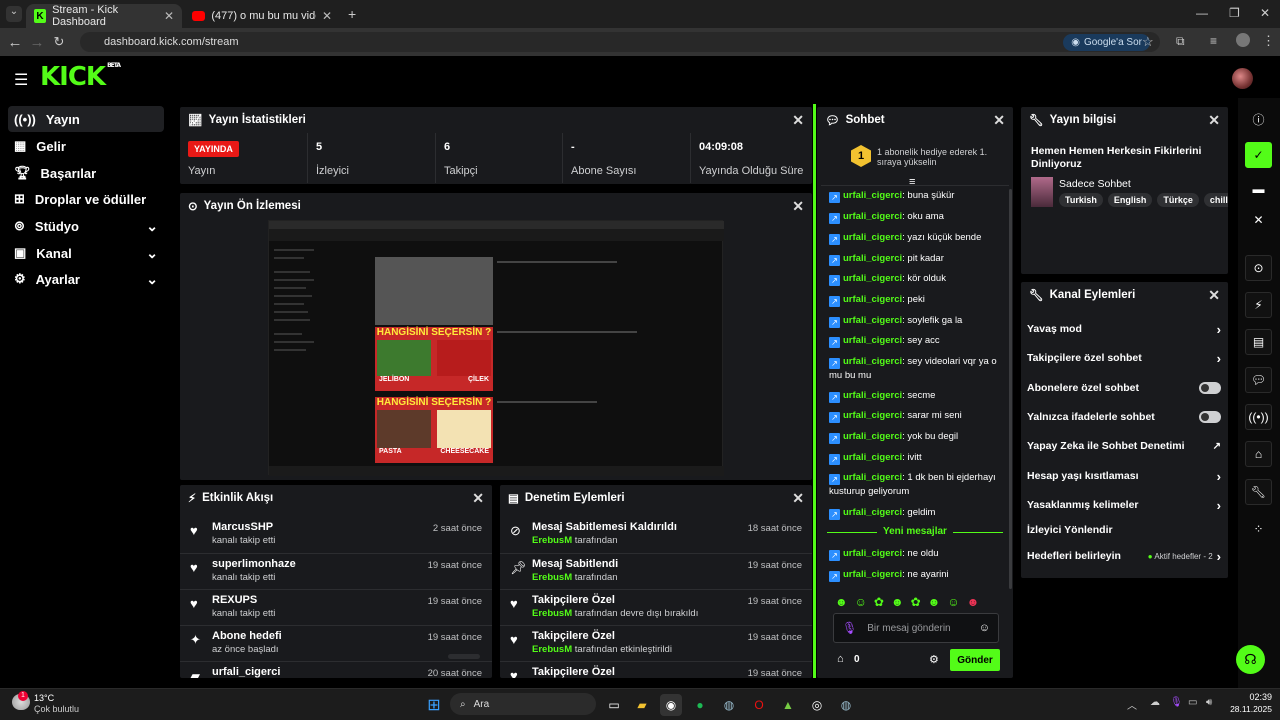 This screenshot has height=720, width=1280. Describe the element at coordinates (912, 182) in the screenshot. I see `pinned-toggle-icon: ≡` at that location.